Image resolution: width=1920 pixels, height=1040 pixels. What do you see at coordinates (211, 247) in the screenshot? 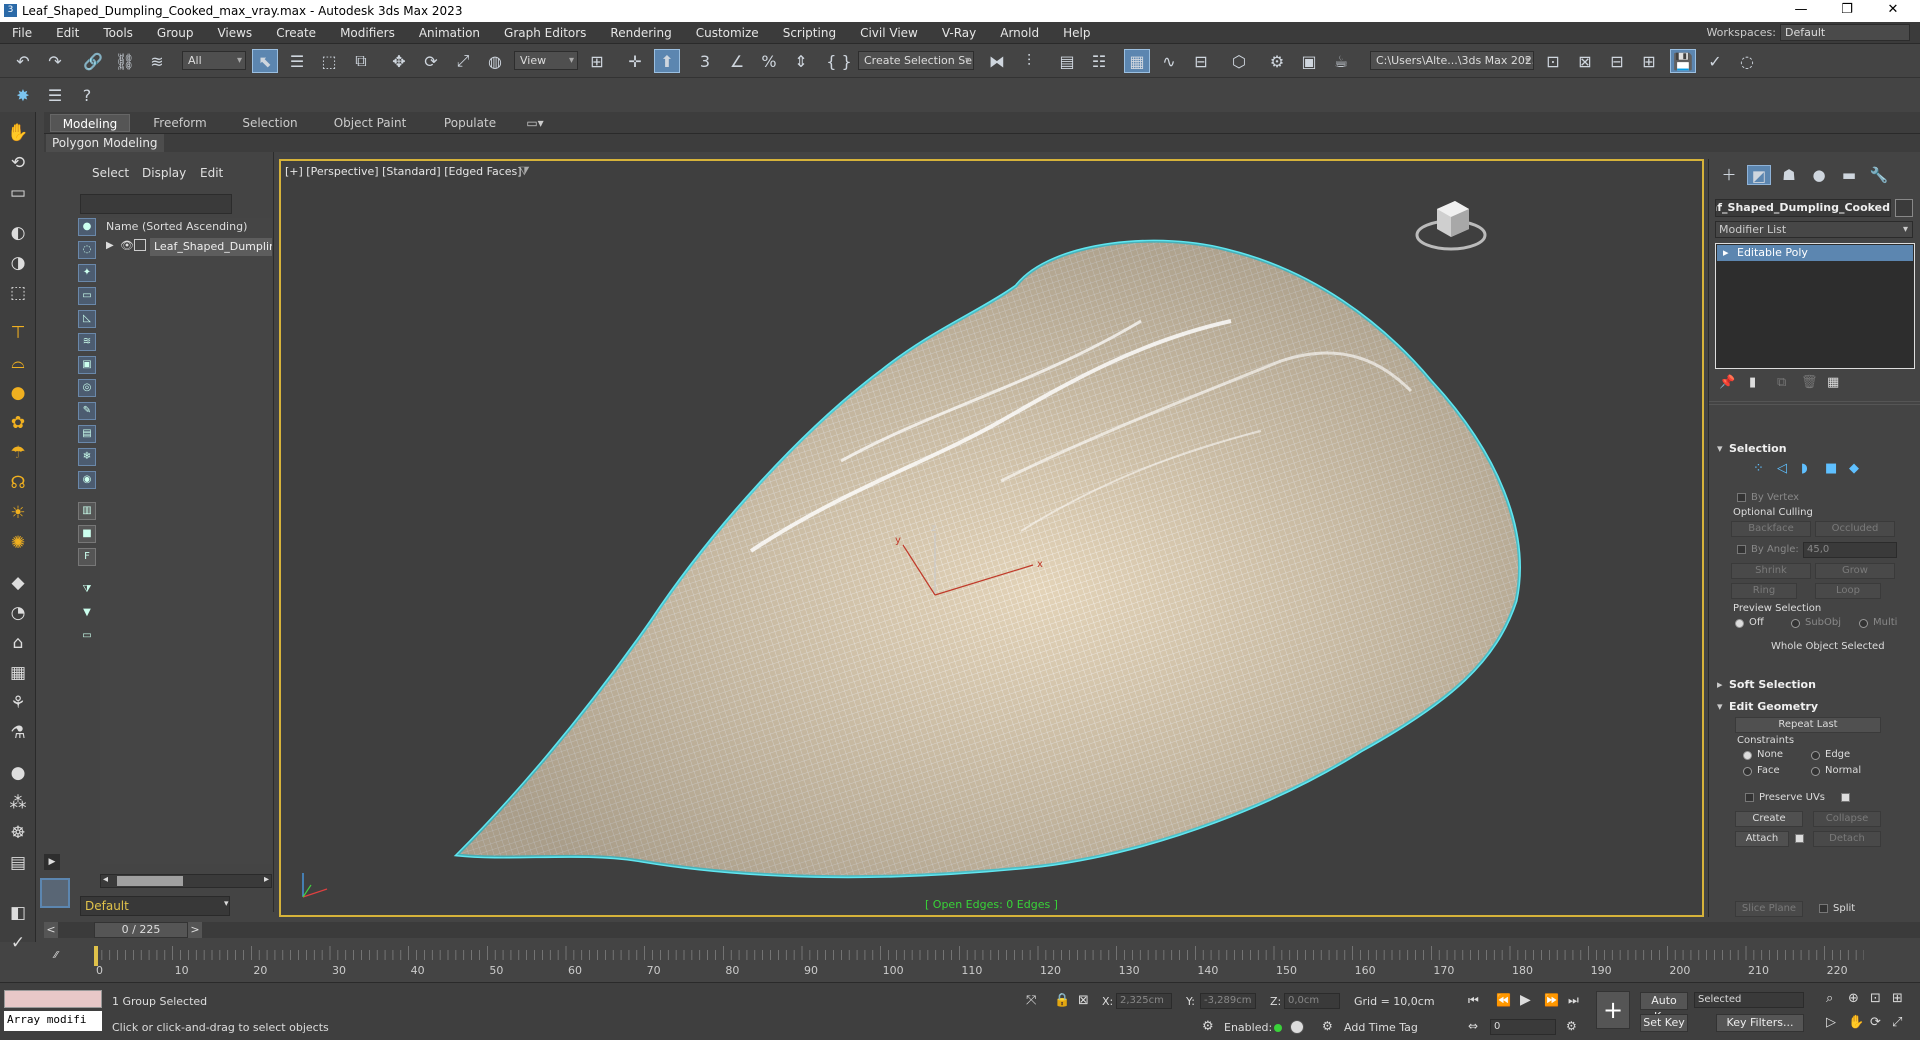
I see `scene-item-name: Leaf_Shaped_Dumpling_Cooked` at bounding box center [211, 247].